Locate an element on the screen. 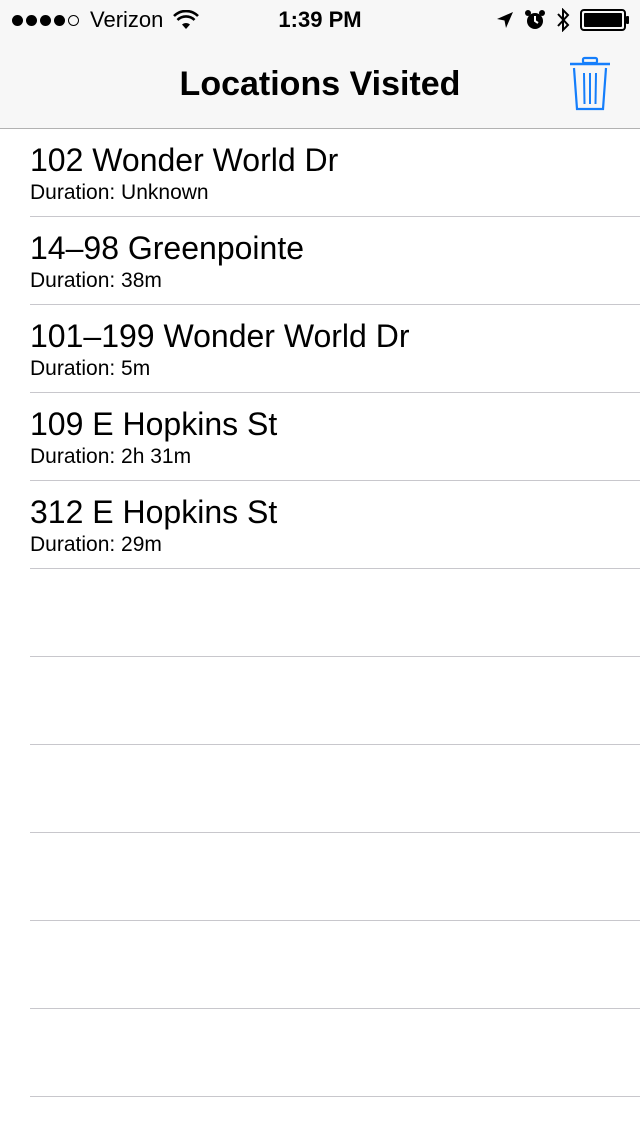  list-item: 14–98 Greenpointe Duration: 38m is located at coordinates (335, 261).